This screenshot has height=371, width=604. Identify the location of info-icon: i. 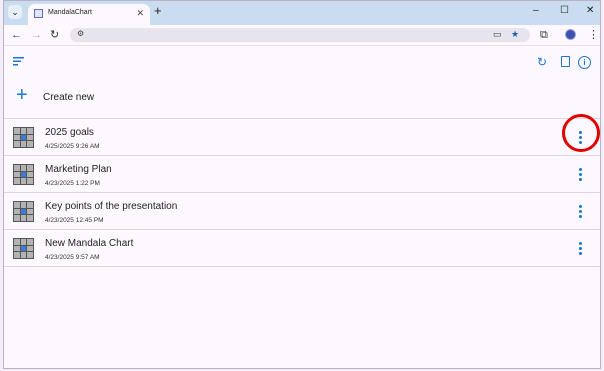
(584, 62).